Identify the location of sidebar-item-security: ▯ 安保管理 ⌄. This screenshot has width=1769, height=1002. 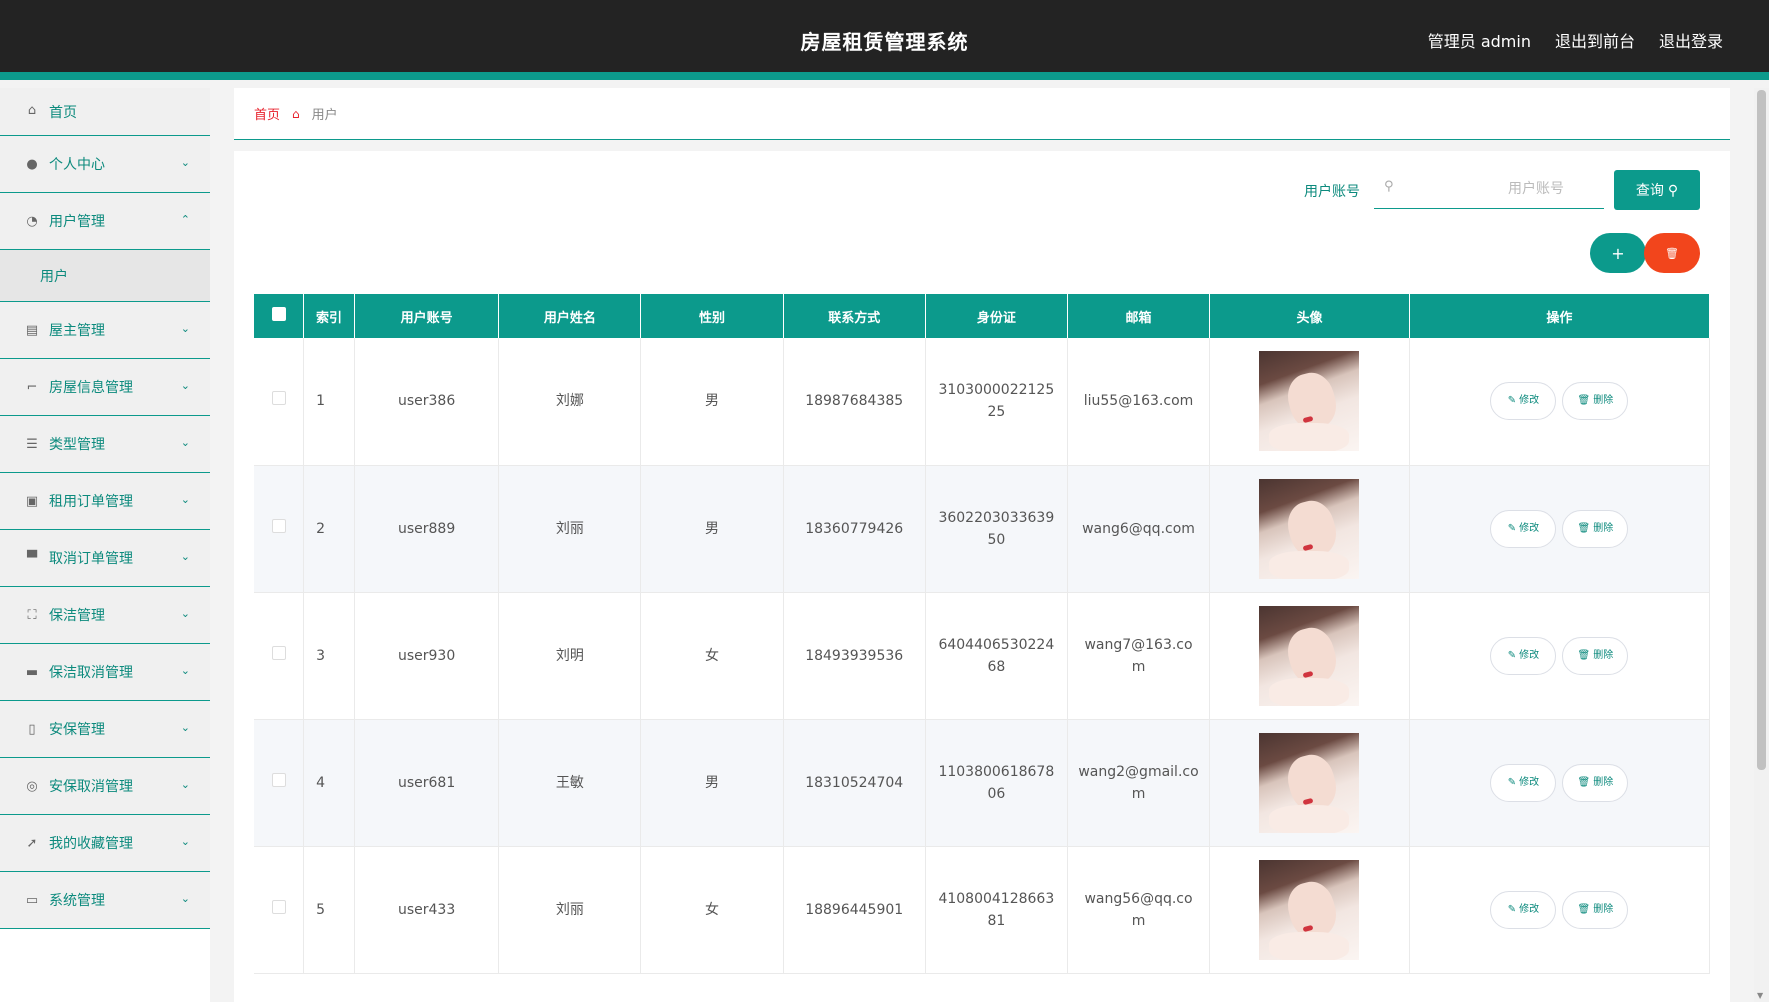
(105, 729).